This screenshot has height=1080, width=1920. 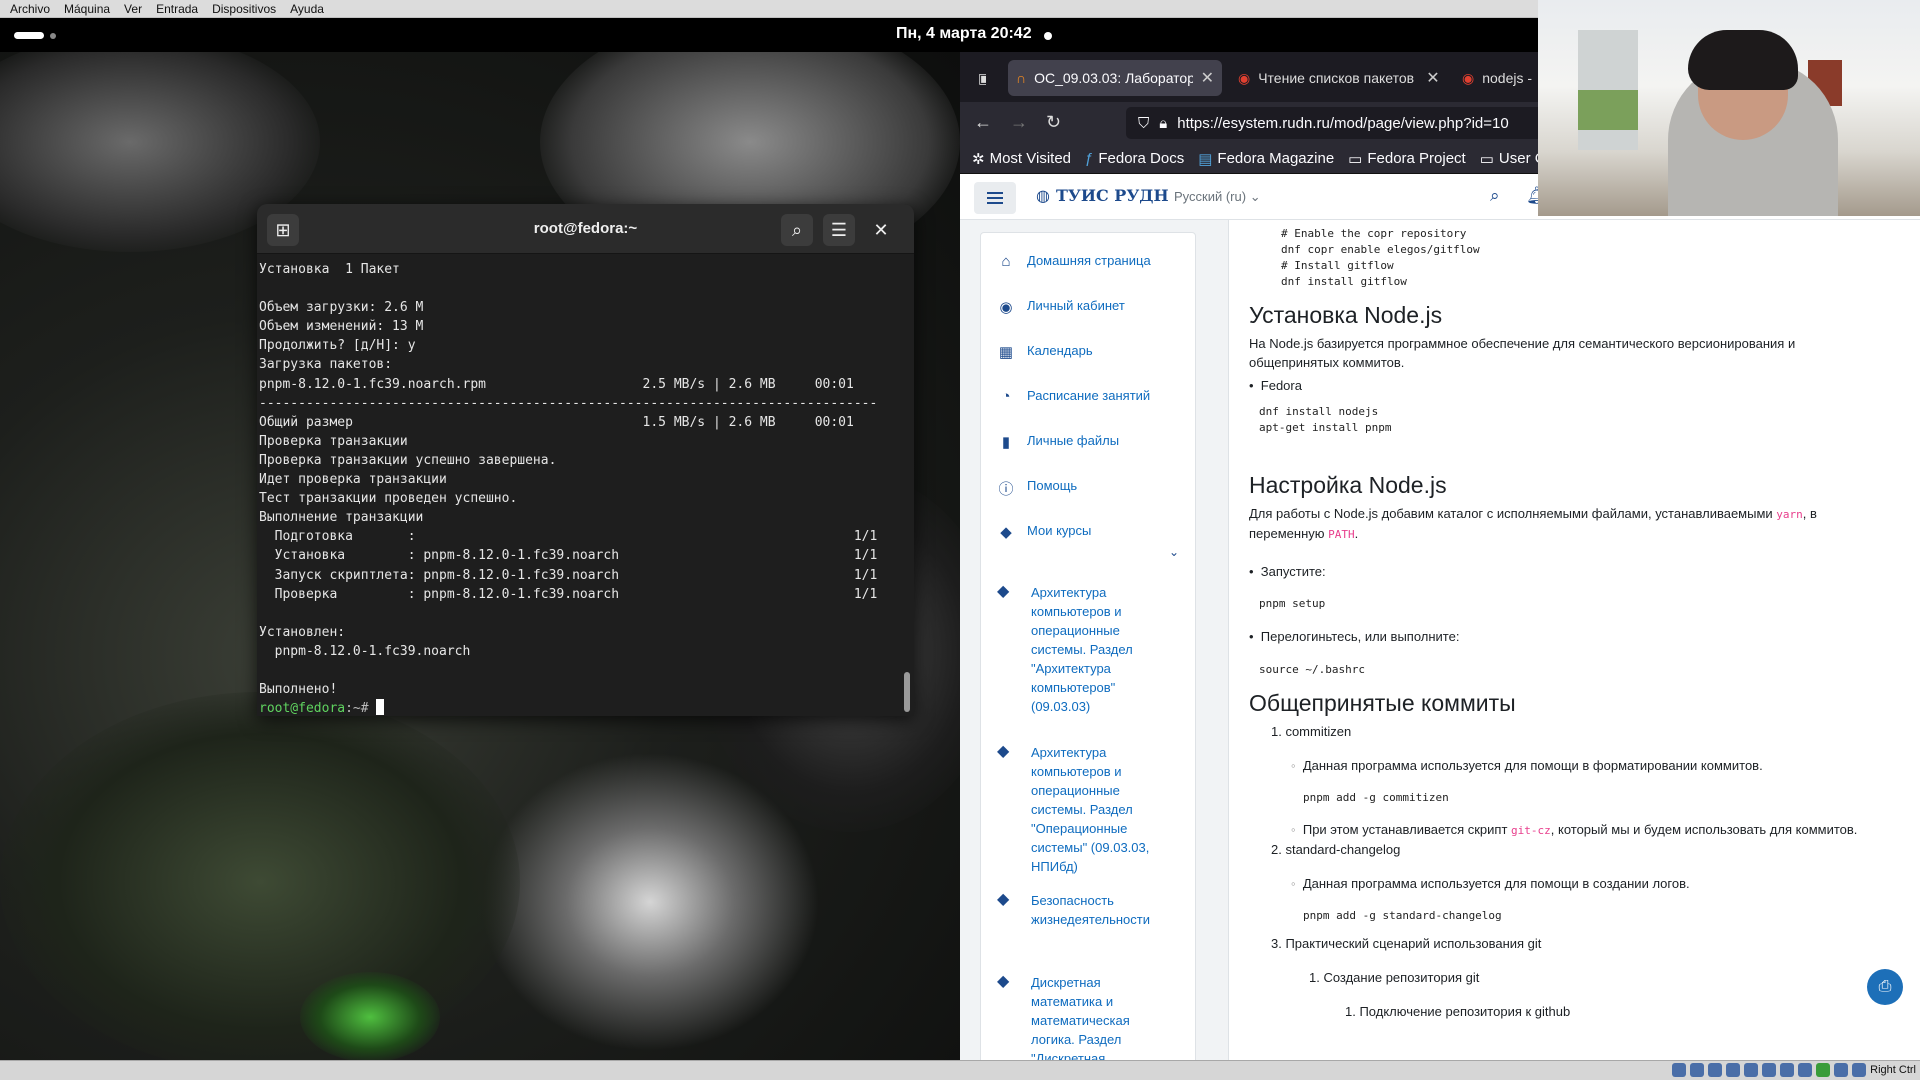 I want to click on bookmark-fedora-project: ▭ Fedora Project, so click(x=1407, y=159).